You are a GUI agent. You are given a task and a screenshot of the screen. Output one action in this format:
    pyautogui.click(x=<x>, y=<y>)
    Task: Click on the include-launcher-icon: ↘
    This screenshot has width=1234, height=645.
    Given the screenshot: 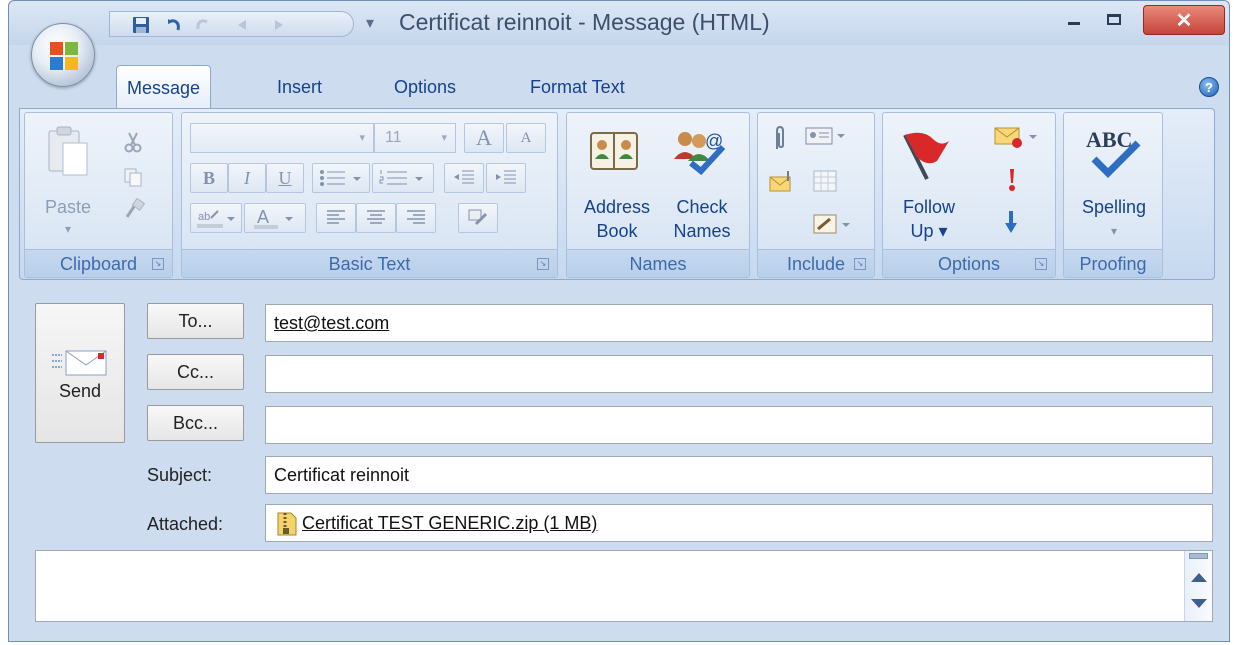 What is the action you would take?
    pyautogui.click(x=860, y=264)
    